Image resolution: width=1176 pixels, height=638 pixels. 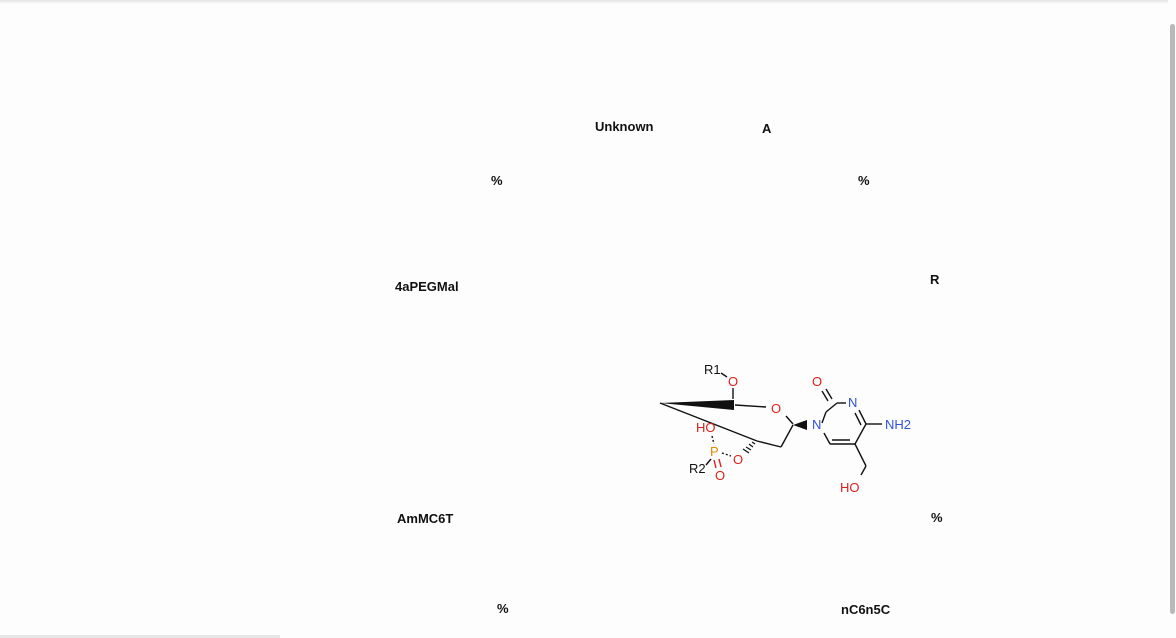 What do you see at coordinates (624, 126) in the screenshot?
I see `node-label-unknown: Unknown` at bounding box center [624, 126].